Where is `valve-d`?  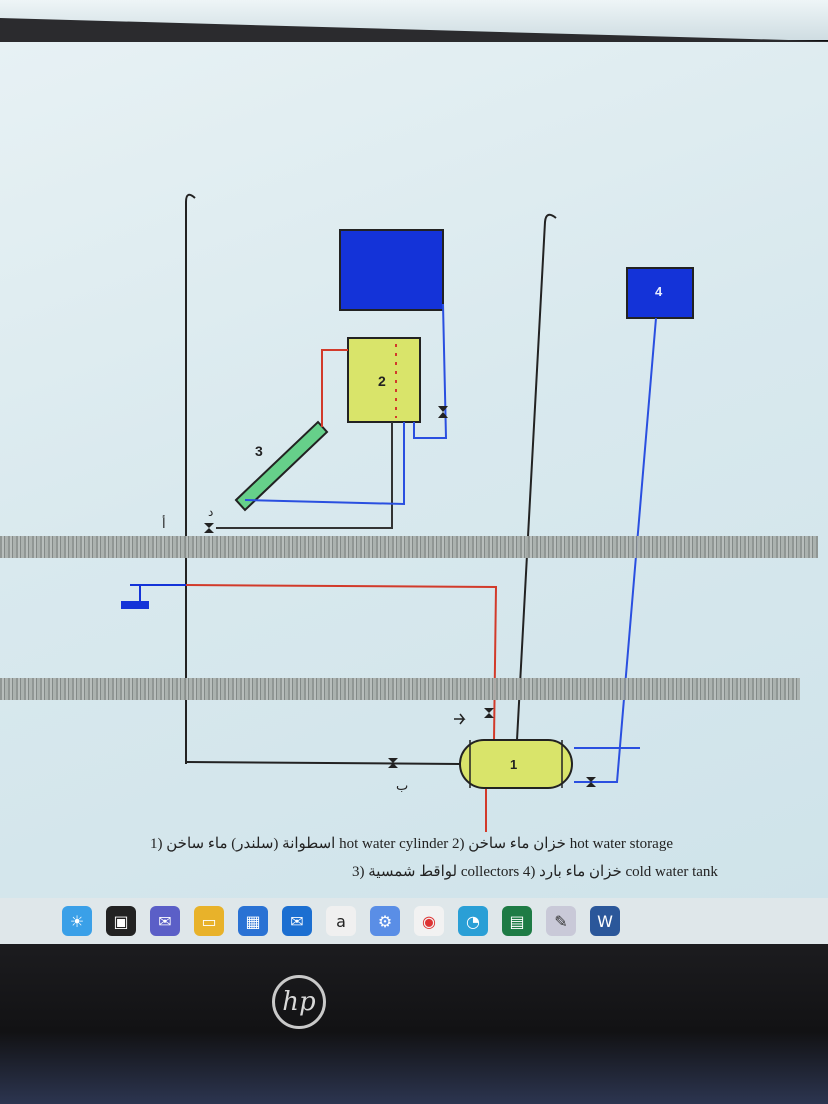
valve-d is located at coordinates (209, 528).